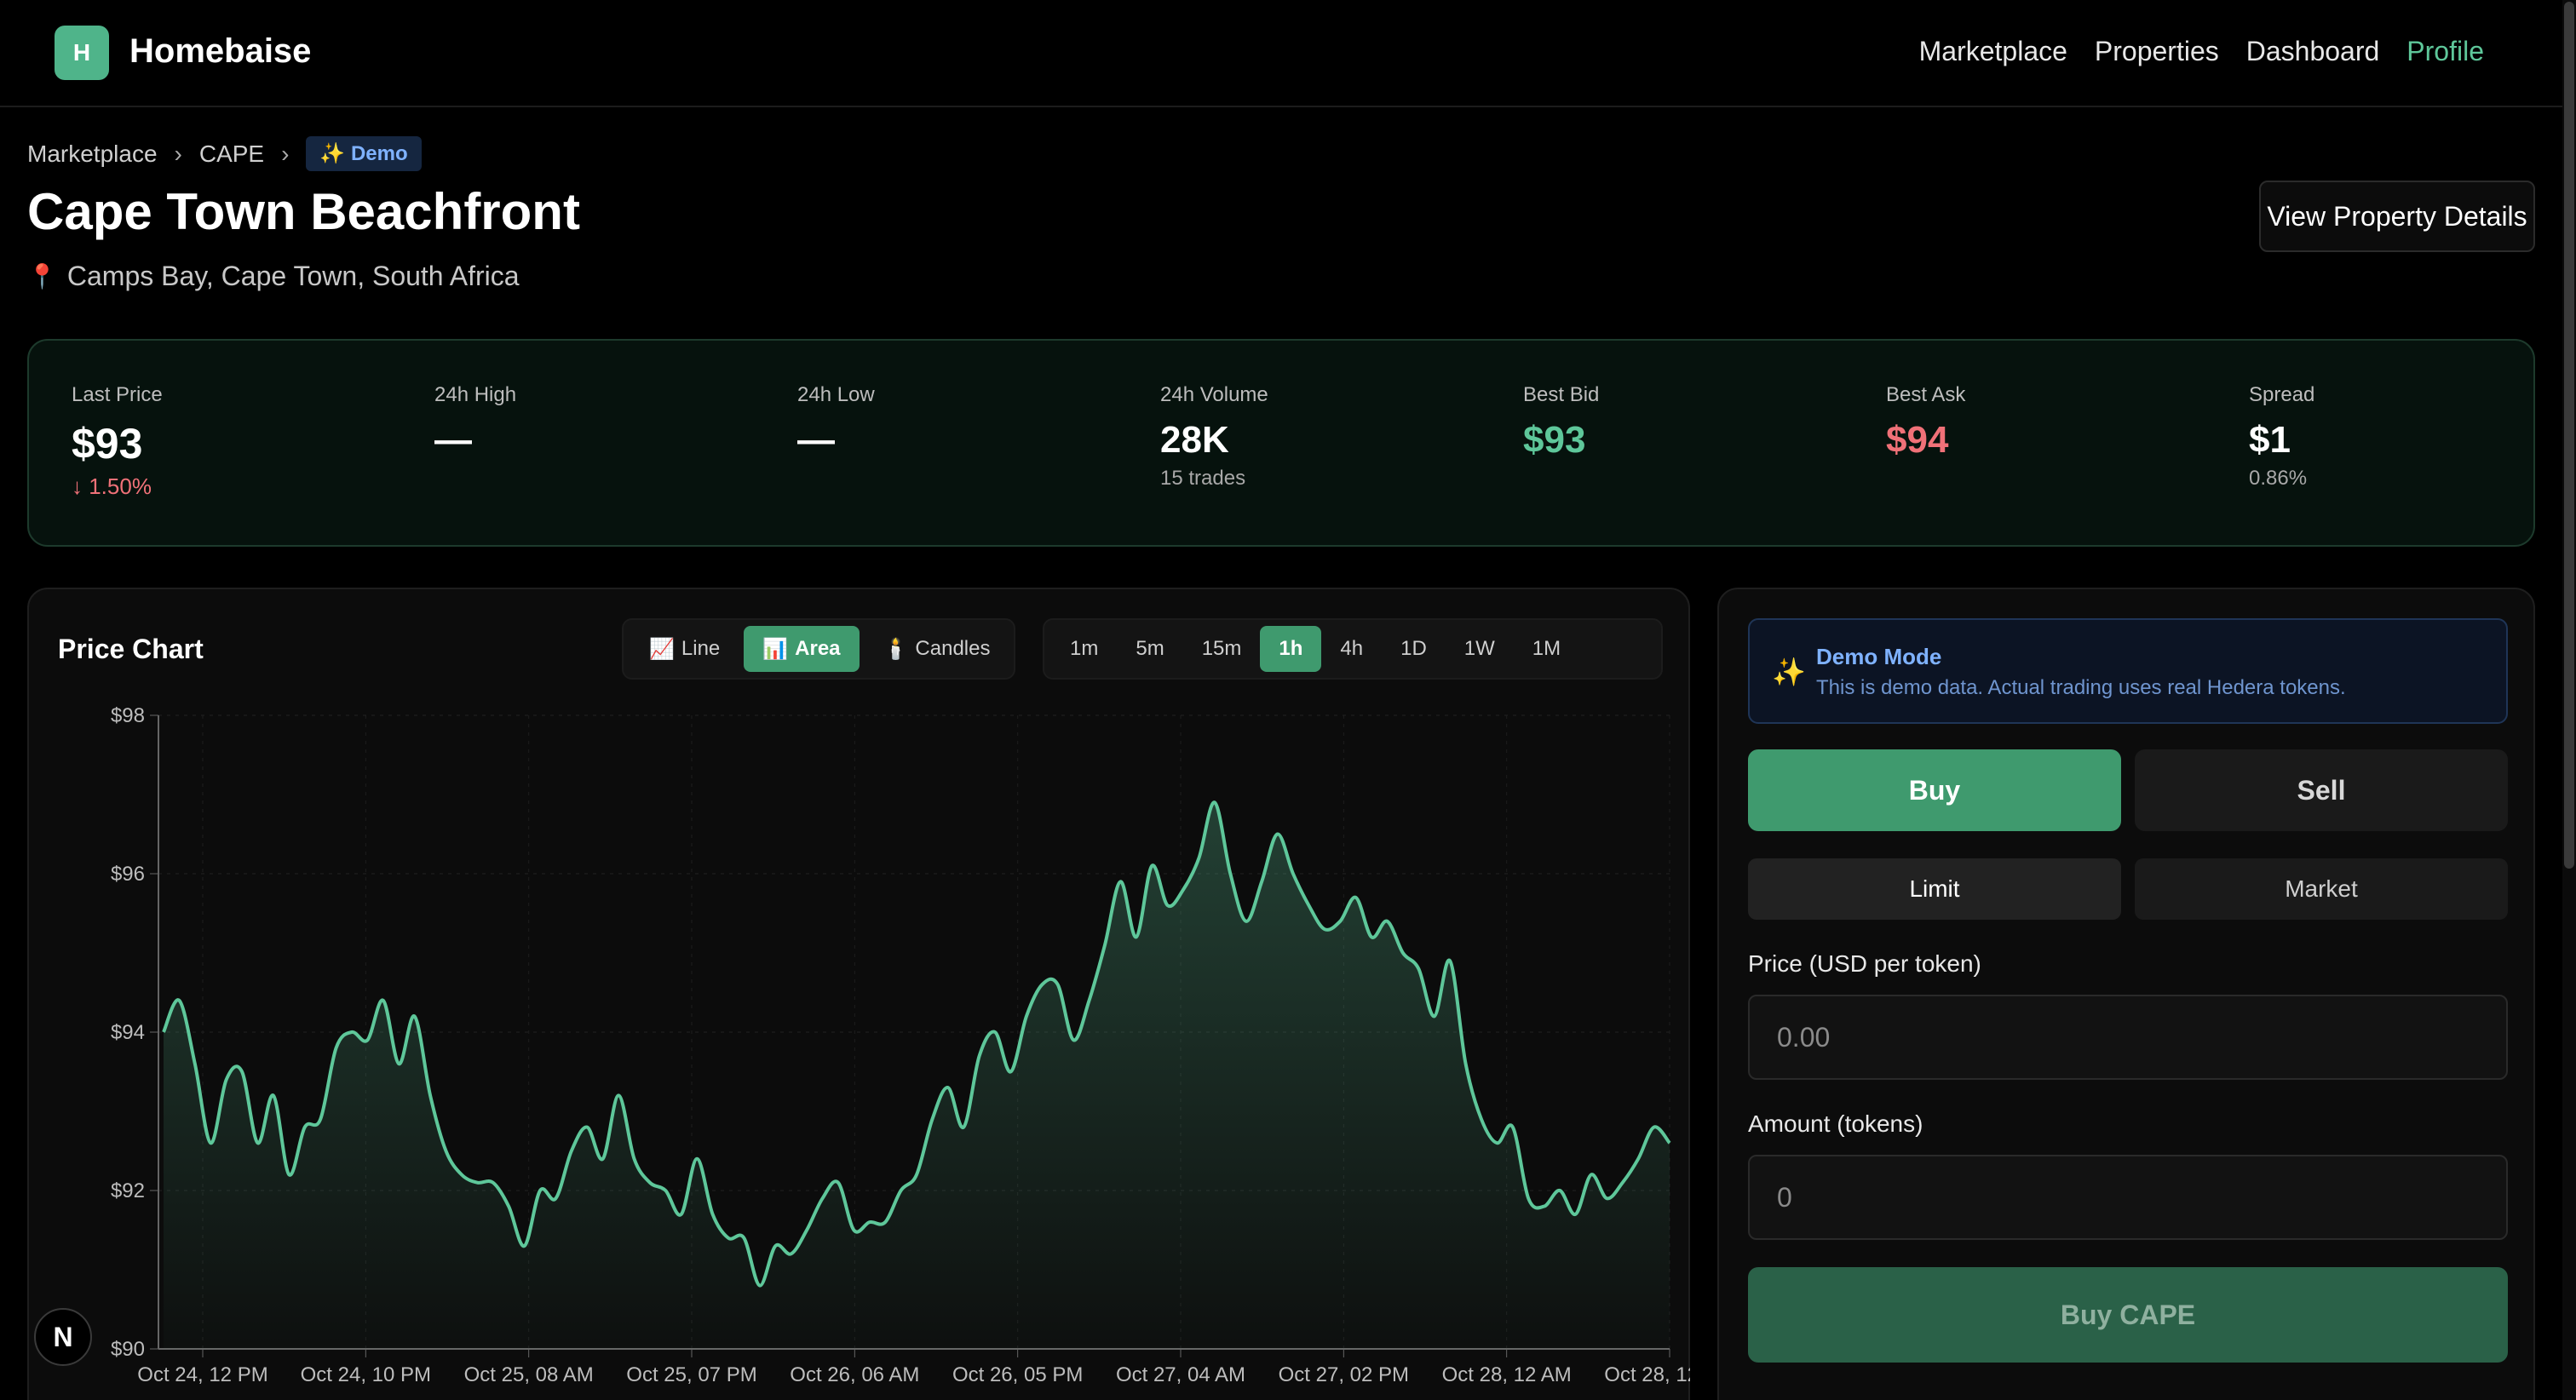  What do you see at coordinates (1414, 649) in the screenshot?
I see `interval-1d-button: 1D` at bounding box center [1414, 649].